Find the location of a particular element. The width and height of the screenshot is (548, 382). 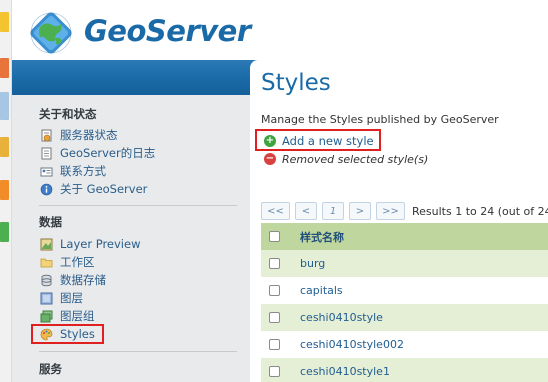

document-icon is located at coordinates (46, 153).